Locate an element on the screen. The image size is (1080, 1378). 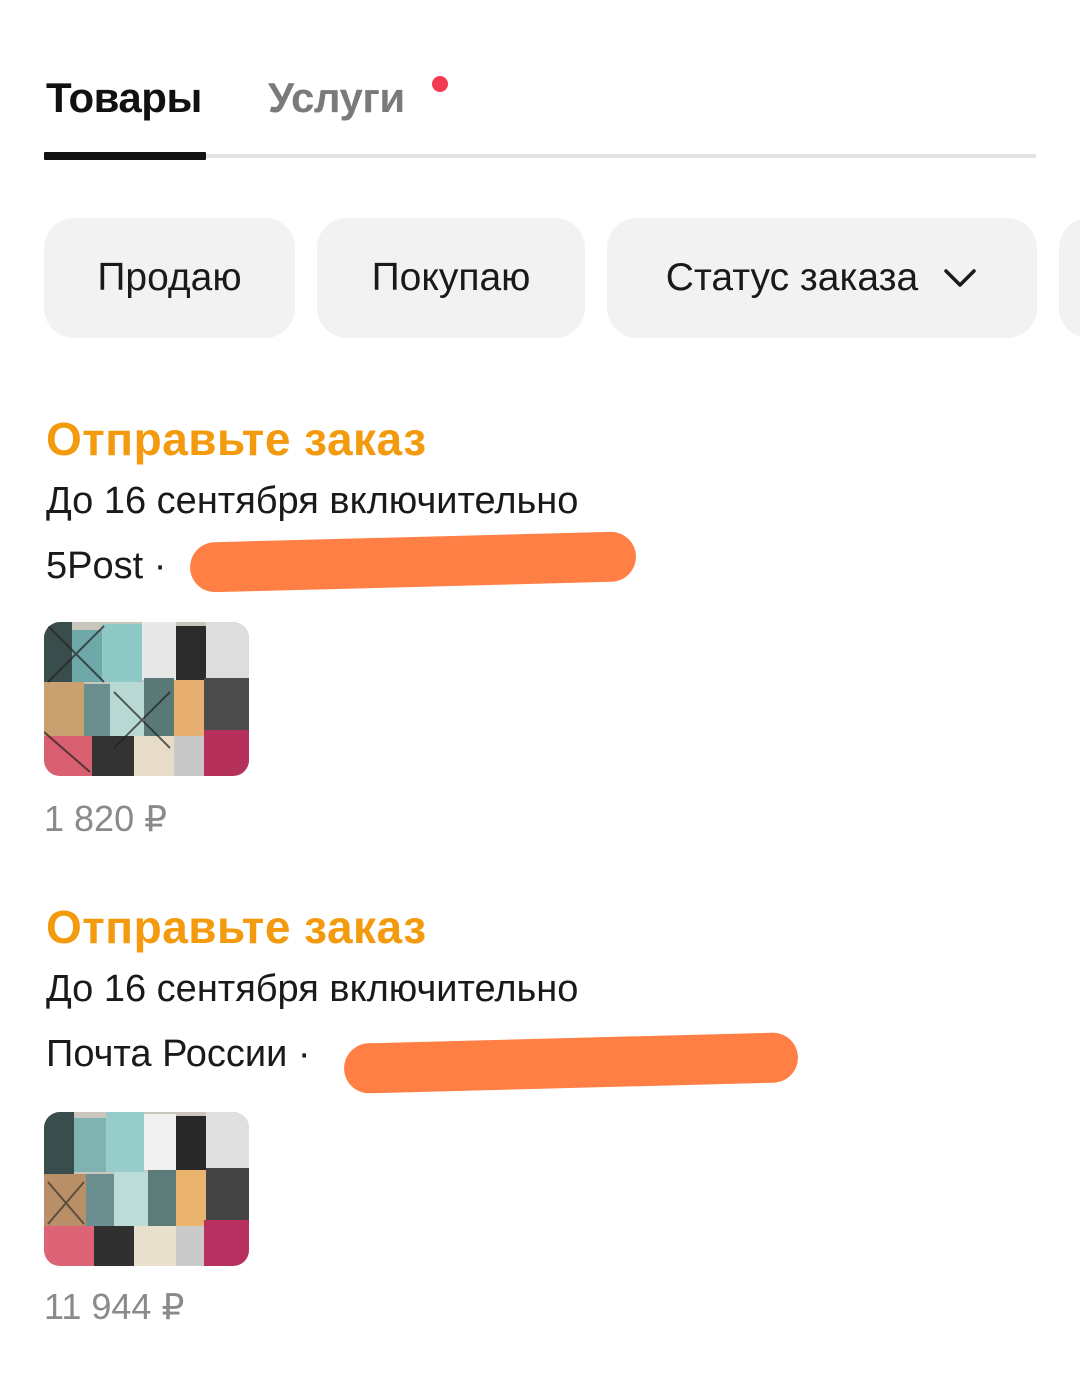
filter-buying-label: Покупаю is located at coordinates (451, 277).